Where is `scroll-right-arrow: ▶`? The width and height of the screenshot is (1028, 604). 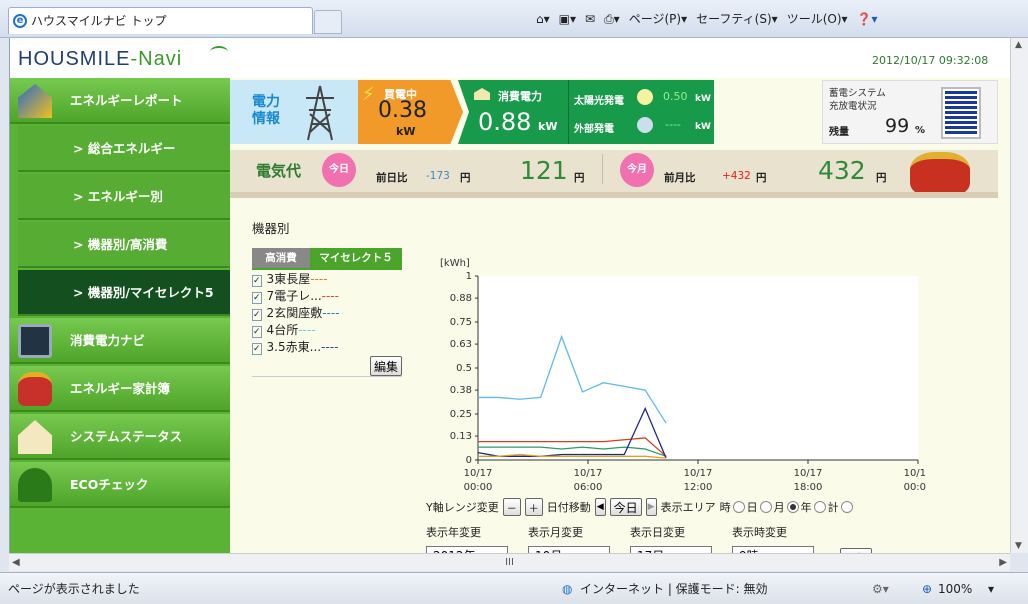
scroll-right-arrow: ▶ is located at coordinates (1003, 562).